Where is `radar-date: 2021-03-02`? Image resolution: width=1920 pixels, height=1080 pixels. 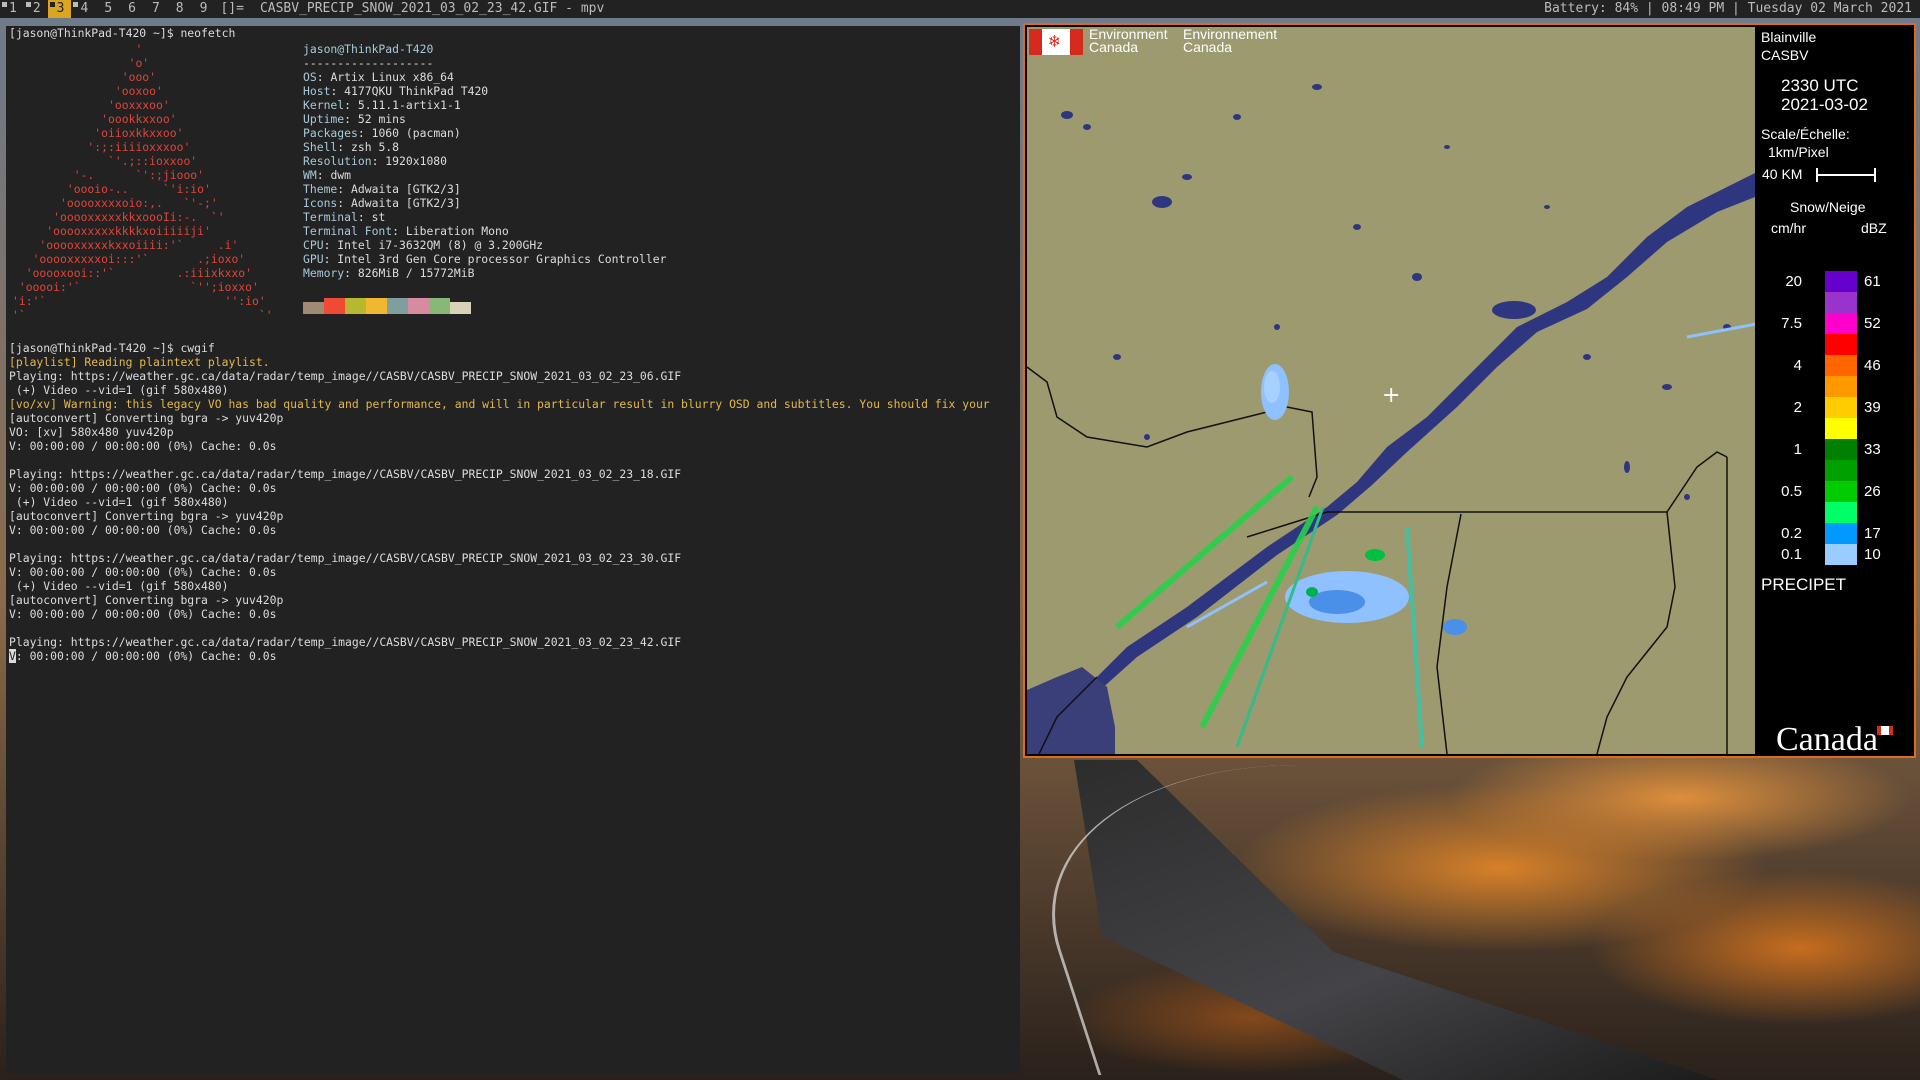 radar-date: 2021-03-02 is located at coordinates (1824, 104).